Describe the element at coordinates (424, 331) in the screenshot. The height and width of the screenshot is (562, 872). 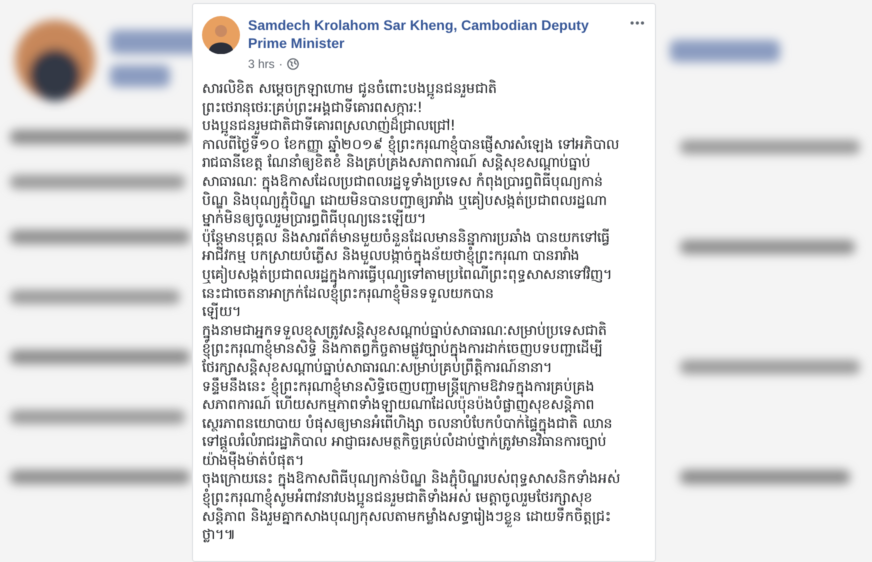
I see `post-text-line: ក្នុងនាមជាអ្នកទទួលខុសត្រូវសន្តិសុខសណ្តាប់ធ្នាប់សាធារណៈសម្រាប់ប្រទេសជាតិ` at that location.